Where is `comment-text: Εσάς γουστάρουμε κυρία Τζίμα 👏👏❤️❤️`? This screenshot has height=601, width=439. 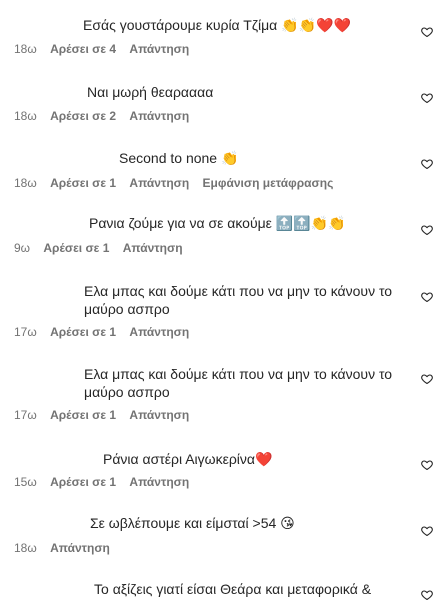
comment-text: Εσάς γουστάρουμε κυρία Τζίμα 👏👏❤️❤️ is located at coordinates (217, 25).